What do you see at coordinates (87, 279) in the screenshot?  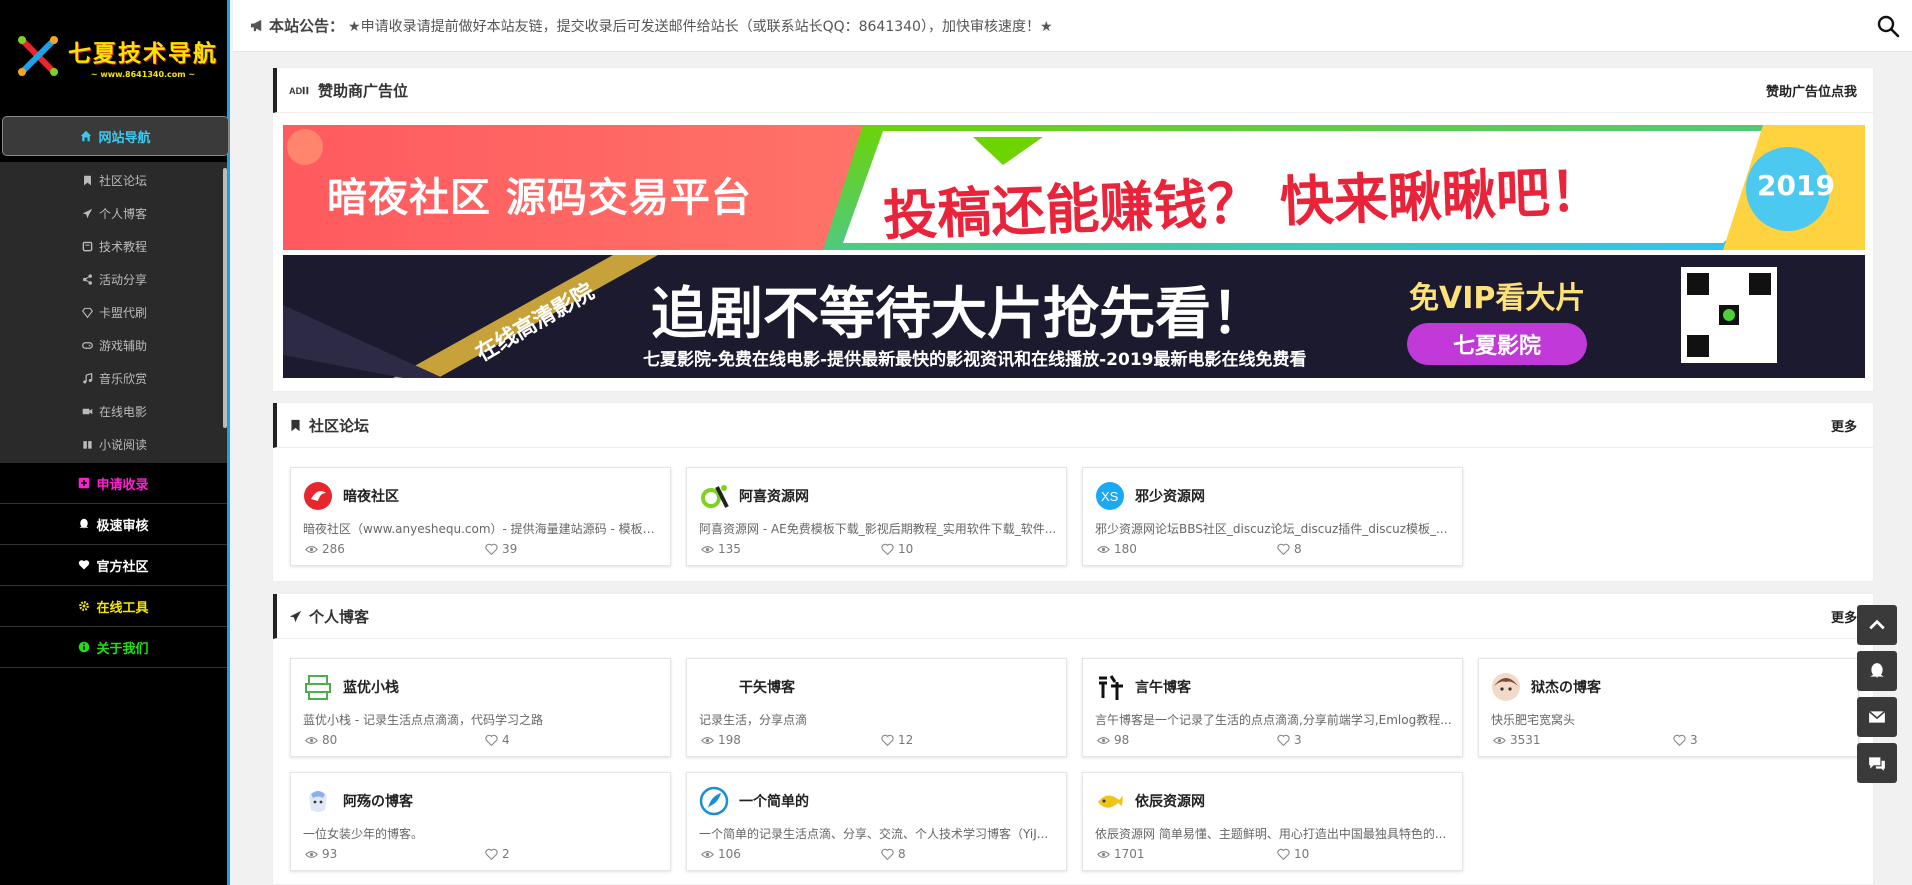 I see `share-icon` at bounding box center [87, 279].